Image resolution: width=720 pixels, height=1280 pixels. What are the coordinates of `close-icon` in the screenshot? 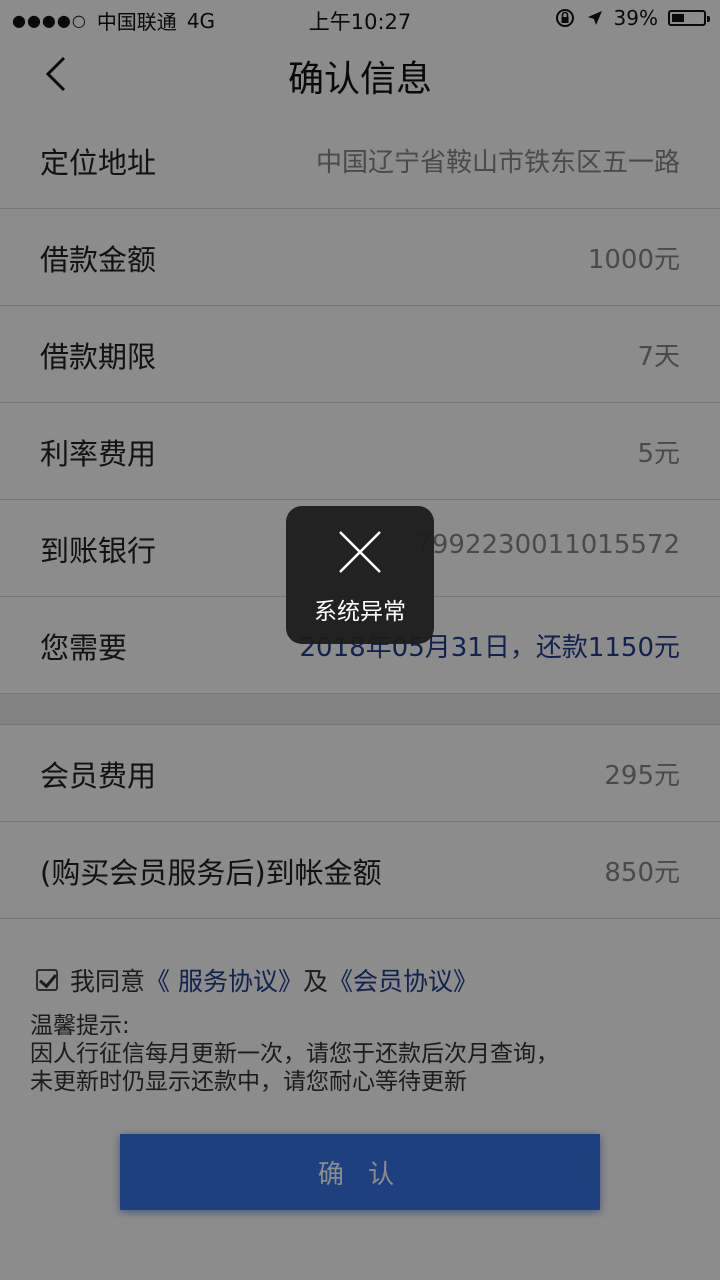 It's located at (360, 552).